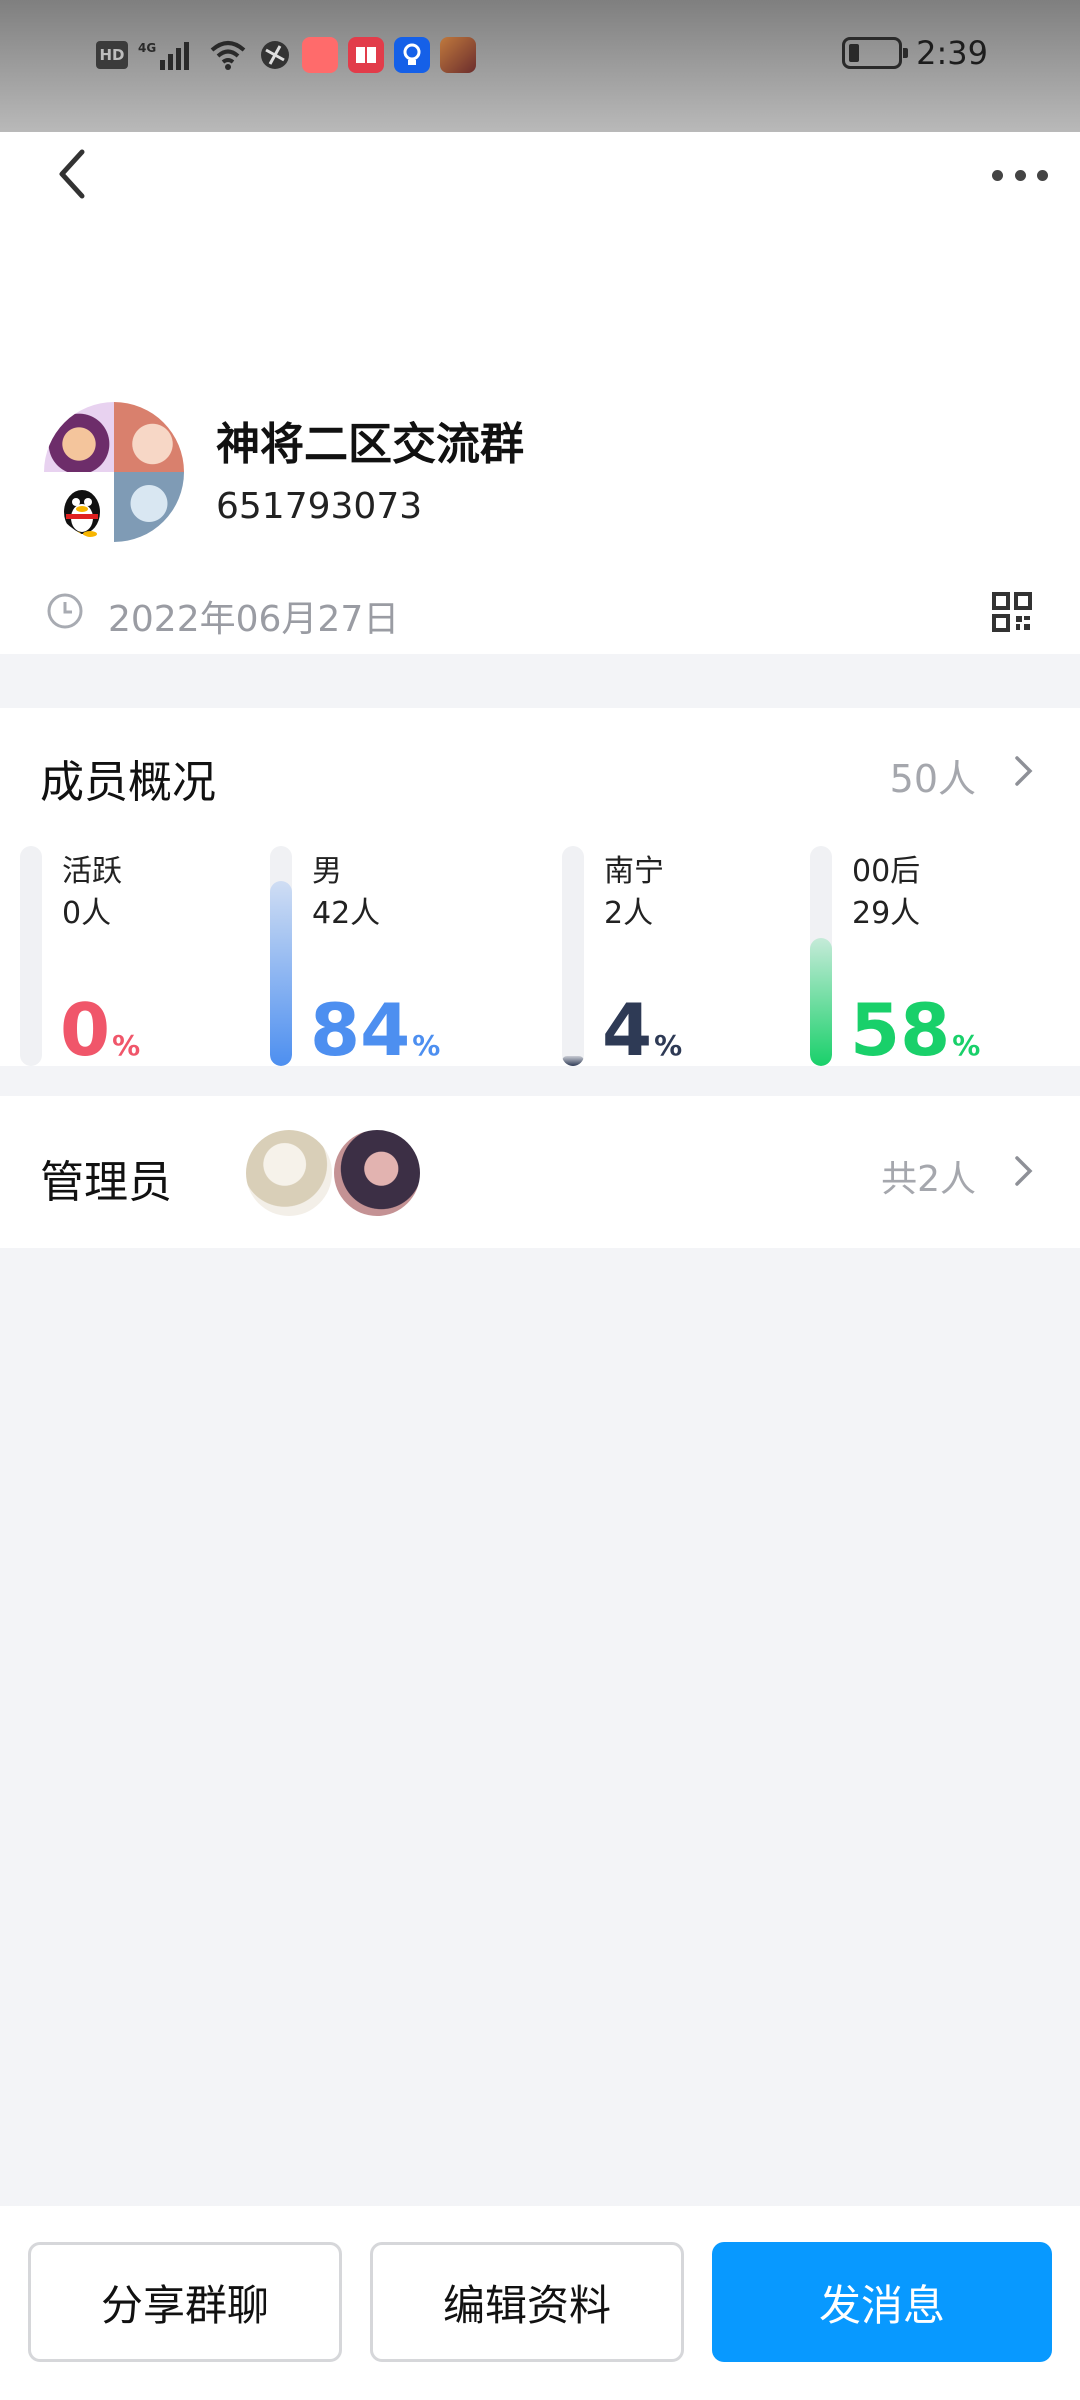 This screenshot has width=1080, height=2400. I want to click on stat-label: 南宁, so click(634, 871).